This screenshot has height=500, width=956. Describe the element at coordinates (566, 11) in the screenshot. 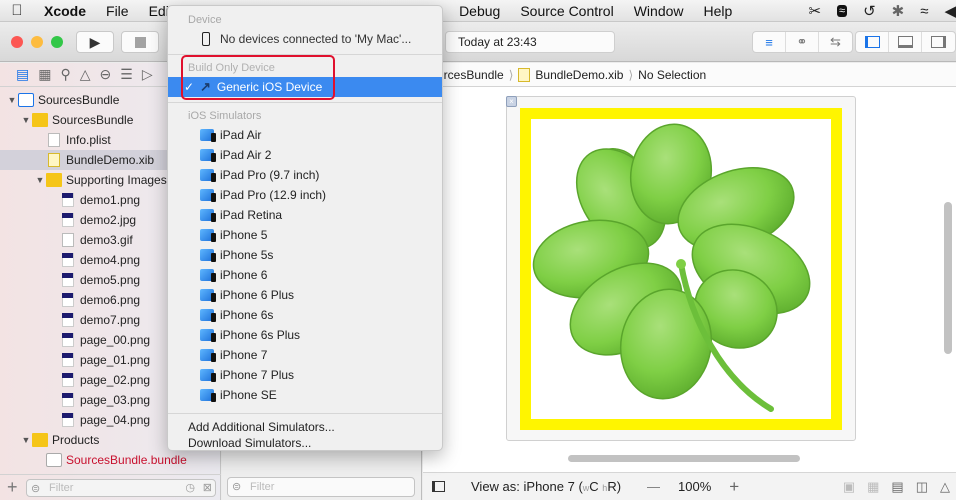

I see `menu-source-control: Source Control` at that location.